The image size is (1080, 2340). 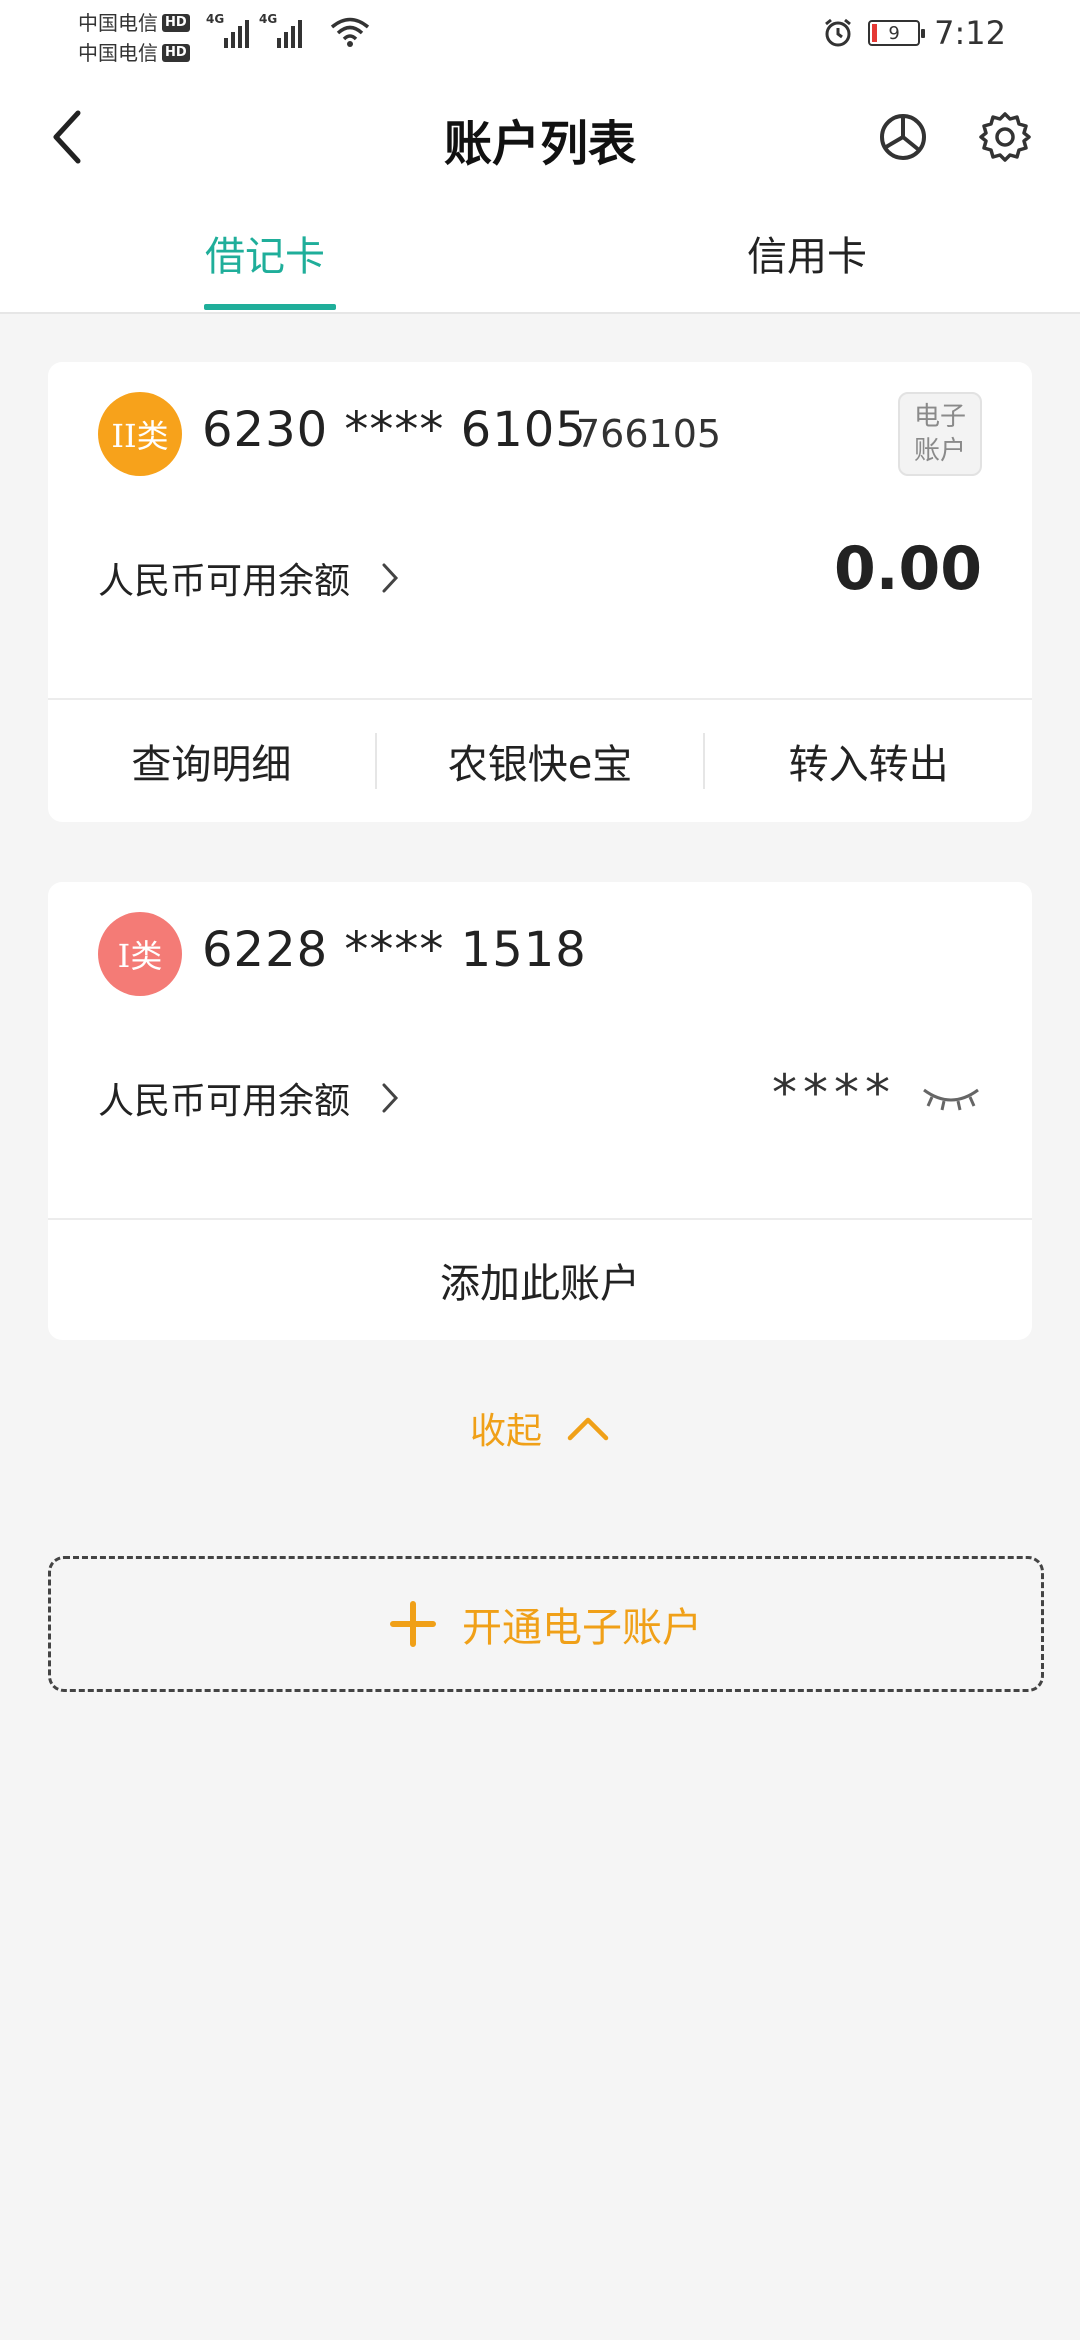 I want to click on card-suffix: 766105, so click(x=649, y=434).